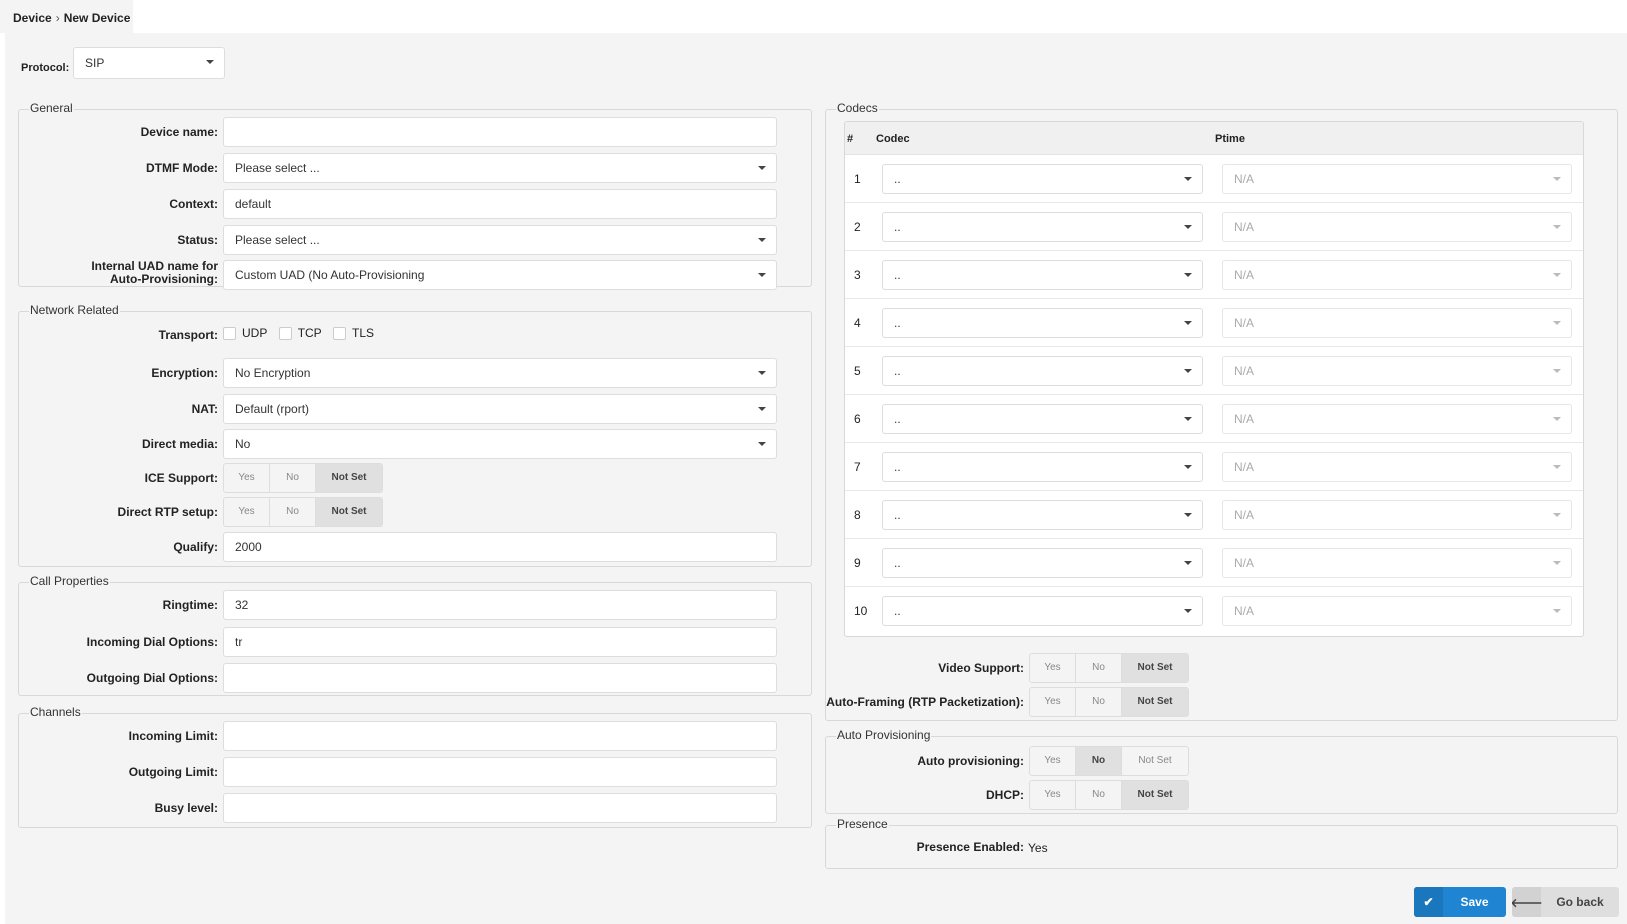 The image size is (1627, 924). Describe the element at coordinates (293, 478) in the screenshot. I see `ice-no-button: No` at that location.